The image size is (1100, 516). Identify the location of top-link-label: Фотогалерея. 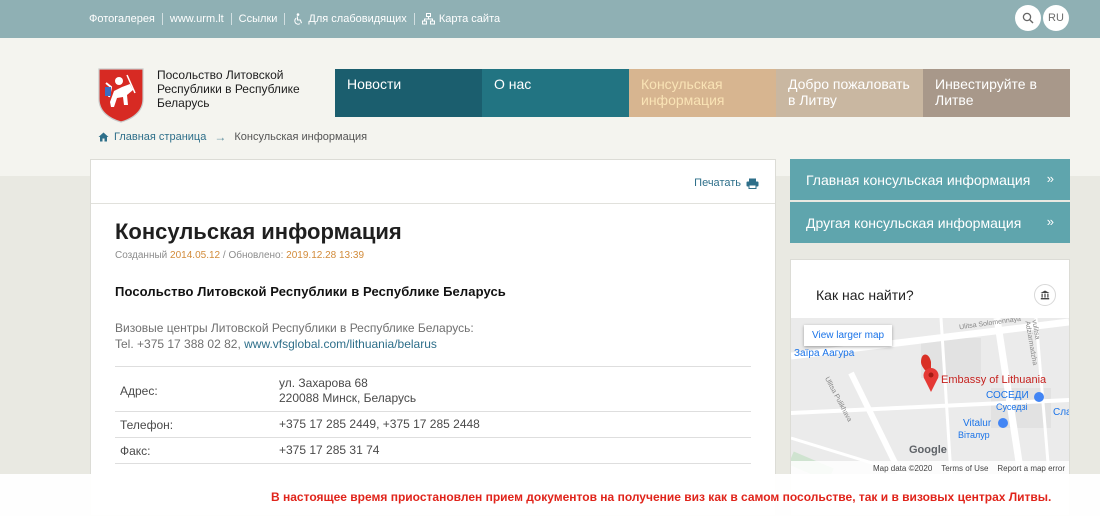
(122, 19).